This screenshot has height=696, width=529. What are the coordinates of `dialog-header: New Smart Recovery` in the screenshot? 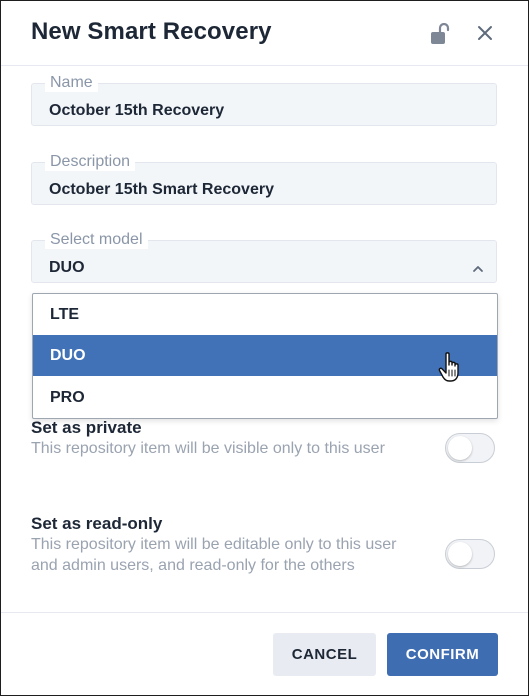 It's located at (264, 33).